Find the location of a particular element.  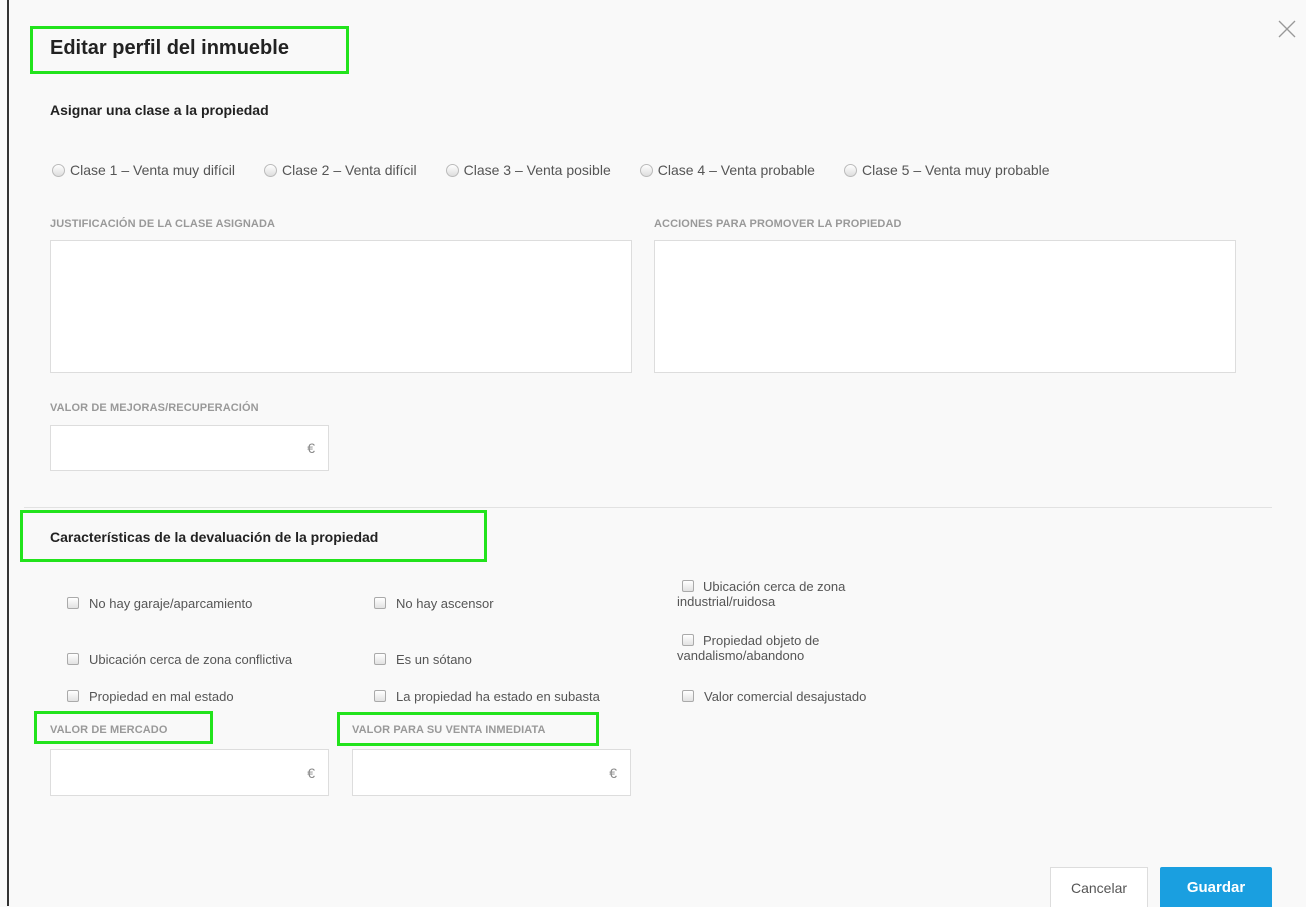

checkbox-sotano: Es un sótano is located at coordinates (423, 659).